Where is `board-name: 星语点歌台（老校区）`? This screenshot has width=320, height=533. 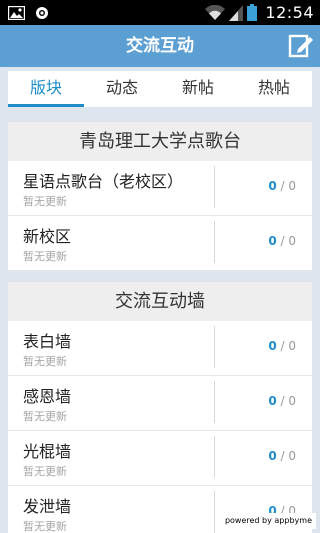
board-name: 星语点歌台（老校区） is located at coordinates (103, 181).